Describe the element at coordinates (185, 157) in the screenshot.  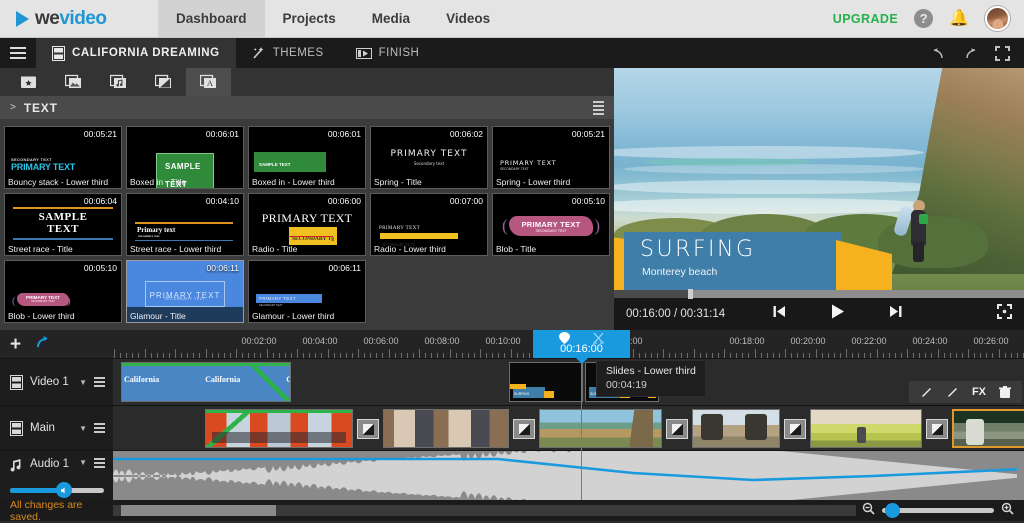
I see `template-card: SAMPLE TEXT 00:06:01 Boxed in - Title` at that location.